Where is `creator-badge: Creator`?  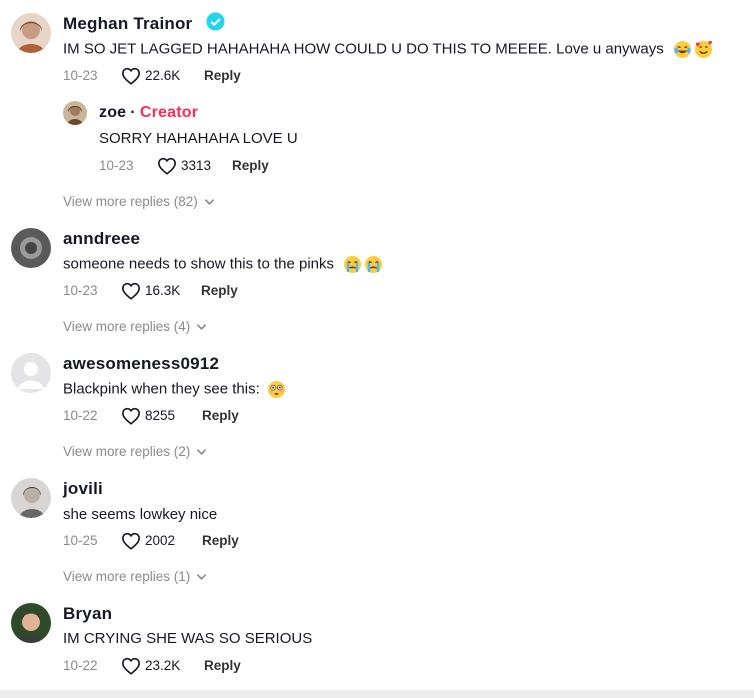
creator-badge: Creator is located at coordinates (169, 112).